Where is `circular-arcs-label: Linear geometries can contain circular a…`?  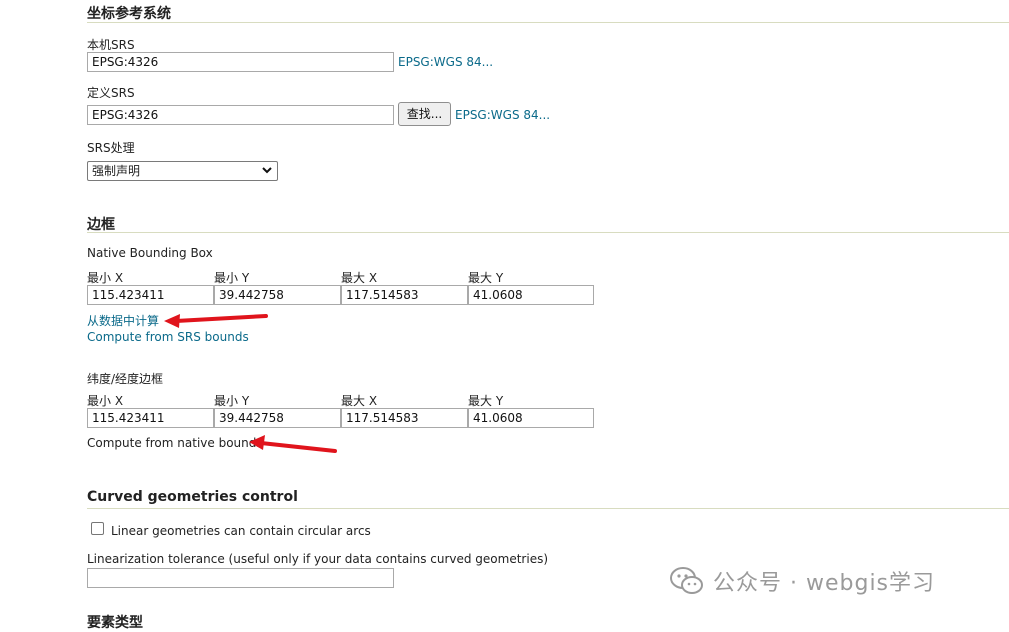 circular-arcs-label: Linear geometries can contain circular a… is located at coordinates (241, 531).